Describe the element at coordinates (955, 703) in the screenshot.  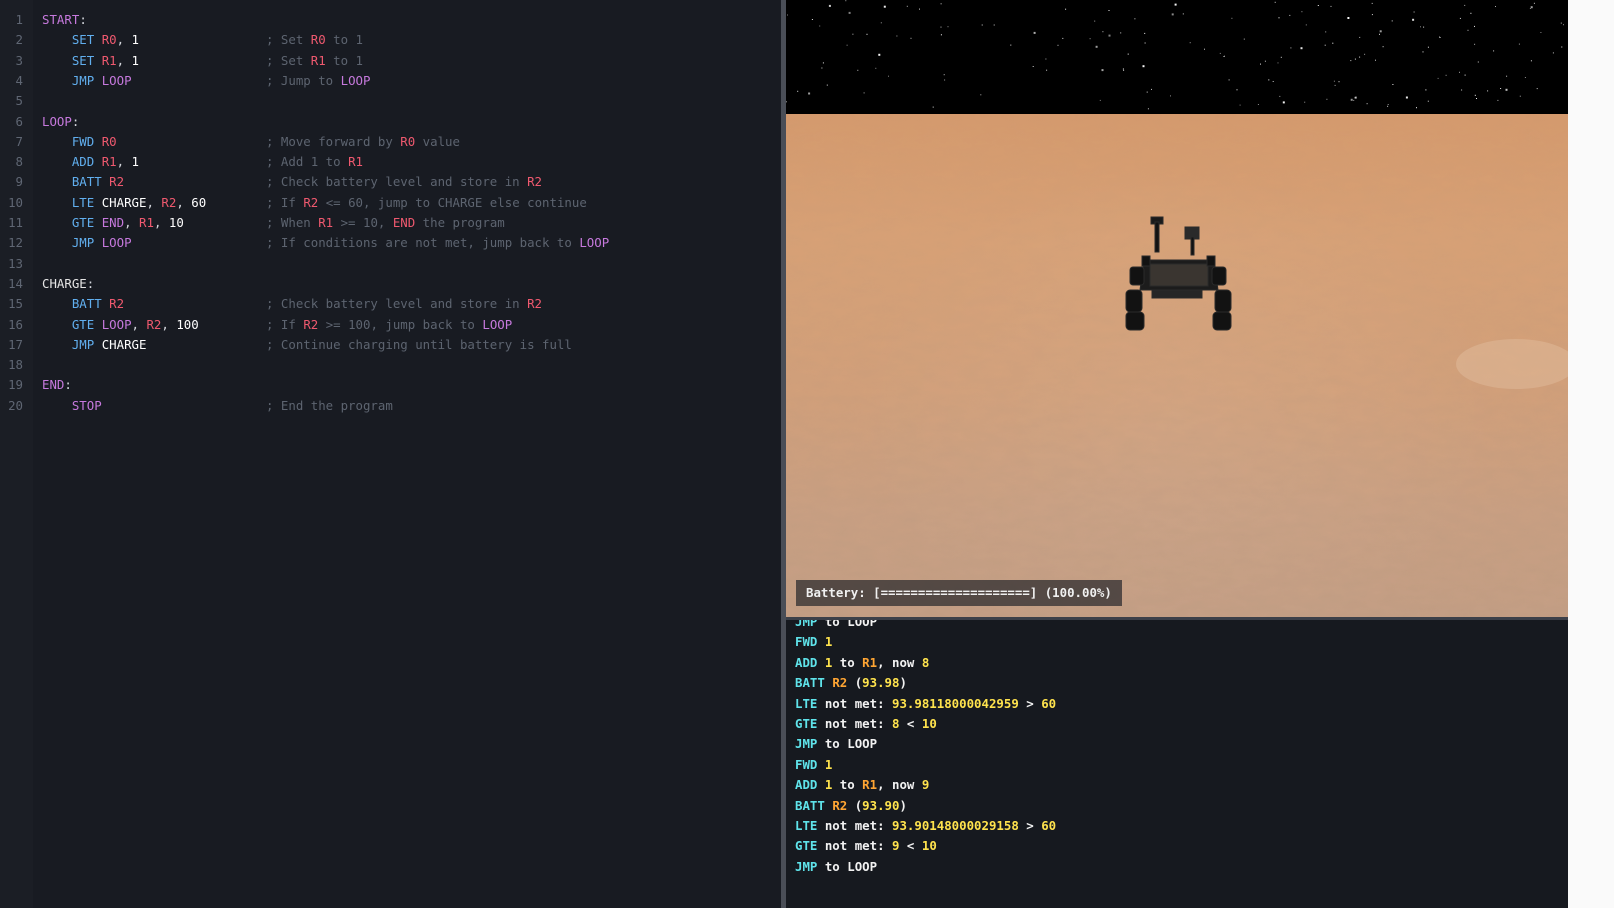
I see `console-token: 93.98118000042959` at that location.